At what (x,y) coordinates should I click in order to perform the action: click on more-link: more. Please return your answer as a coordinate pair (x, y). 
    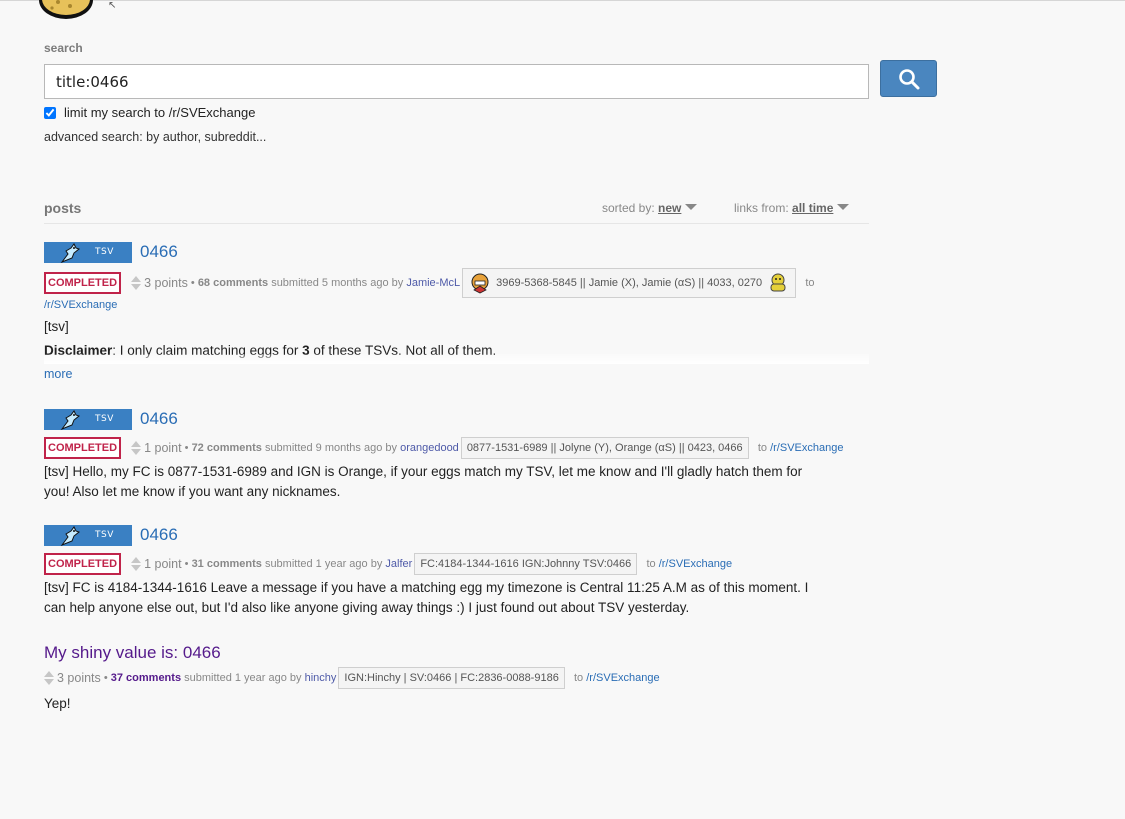
    Looking at the image, I should click on (456, 374).